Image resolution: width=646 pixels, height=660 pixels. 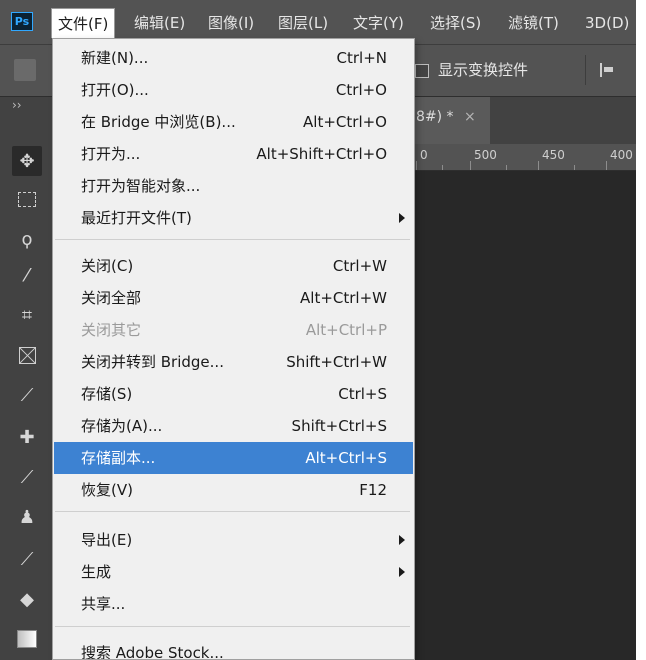 I want to click on menu-item-open-recent: 最近打开文件(T), so click(x=233, y=218).